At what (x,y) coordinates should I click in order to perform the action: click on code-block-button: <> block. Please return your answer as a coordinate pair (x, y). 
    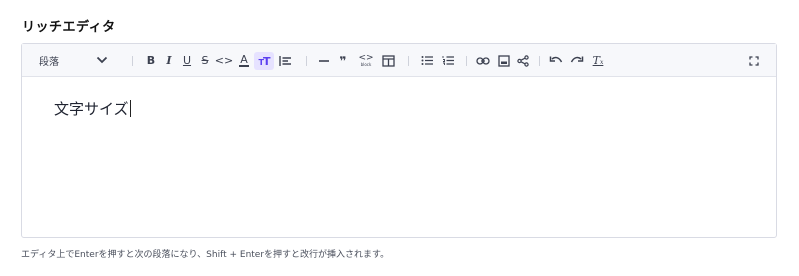
    Looking at the image, I should click on (366, 60).